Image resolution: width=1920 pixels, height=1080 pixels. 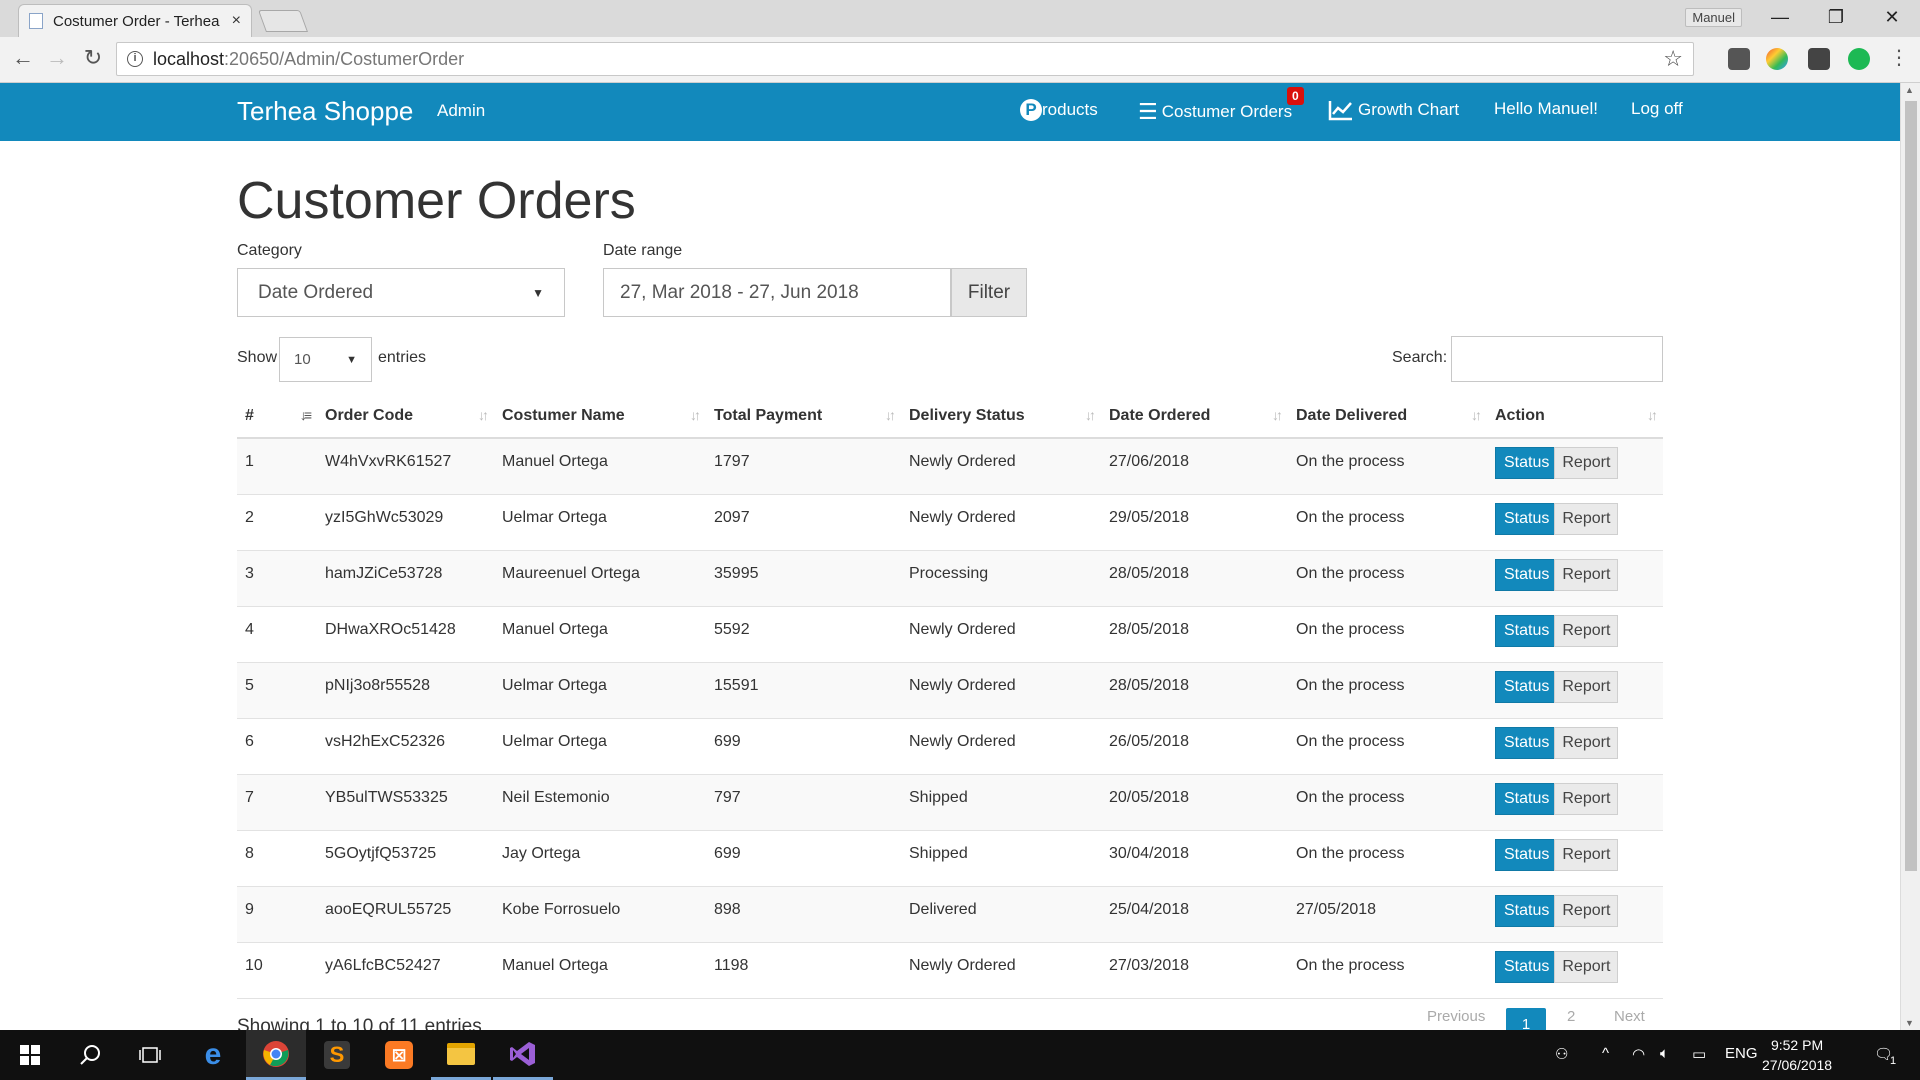 What do you see at coordinates (57, 58) in the screenshot?
I see `forward-icon: →` at bounding box center [57, 58].